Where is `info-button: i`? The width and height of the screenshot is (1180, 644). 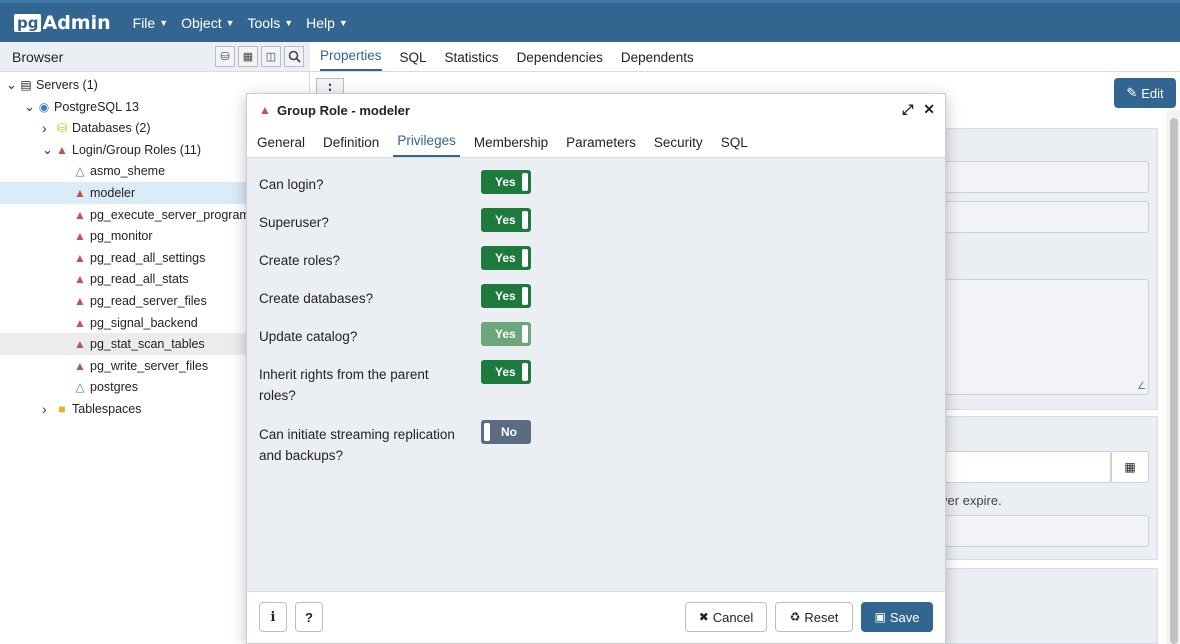 info-button: i is located at coordinates (273, 617).